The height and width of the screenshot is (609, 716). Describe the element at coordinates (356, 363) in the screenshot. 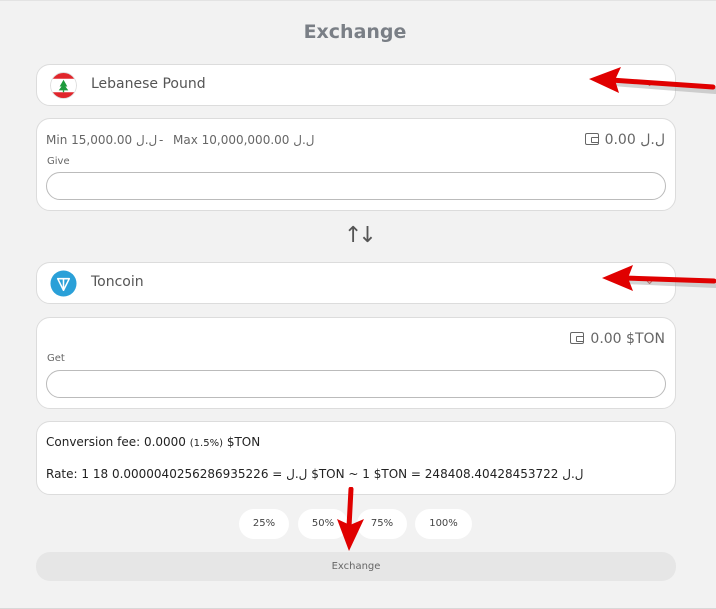

I see `get-card: 0.00 $TON Get` at that location.